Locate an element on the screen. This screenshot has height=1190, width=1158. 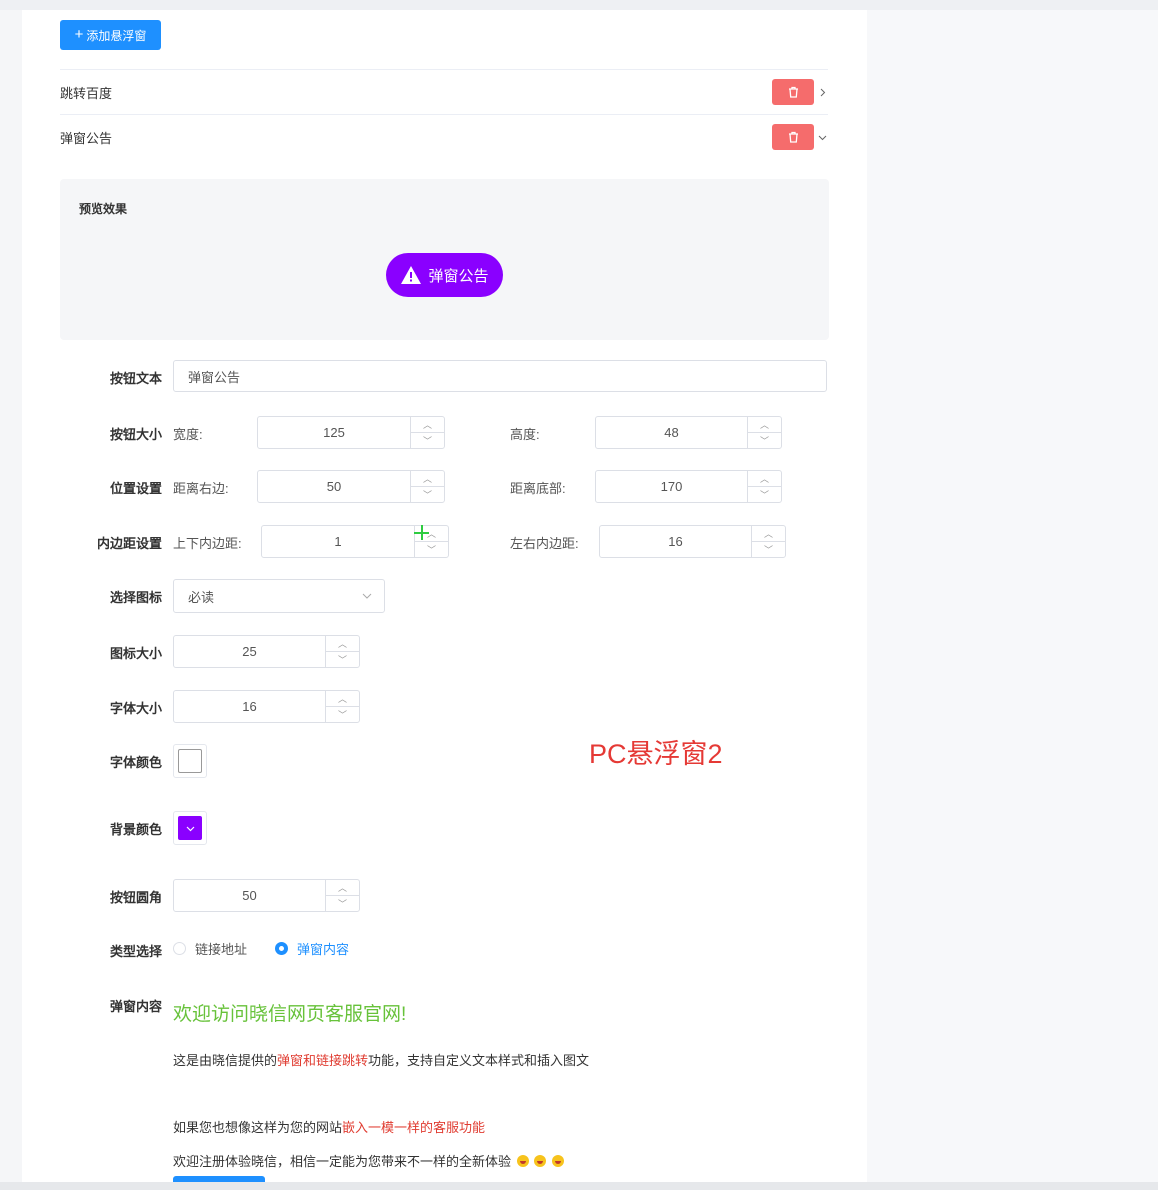
content-text: 功能，支持自定义文本样式和插入图文 is located at coordinates (479, 1060).